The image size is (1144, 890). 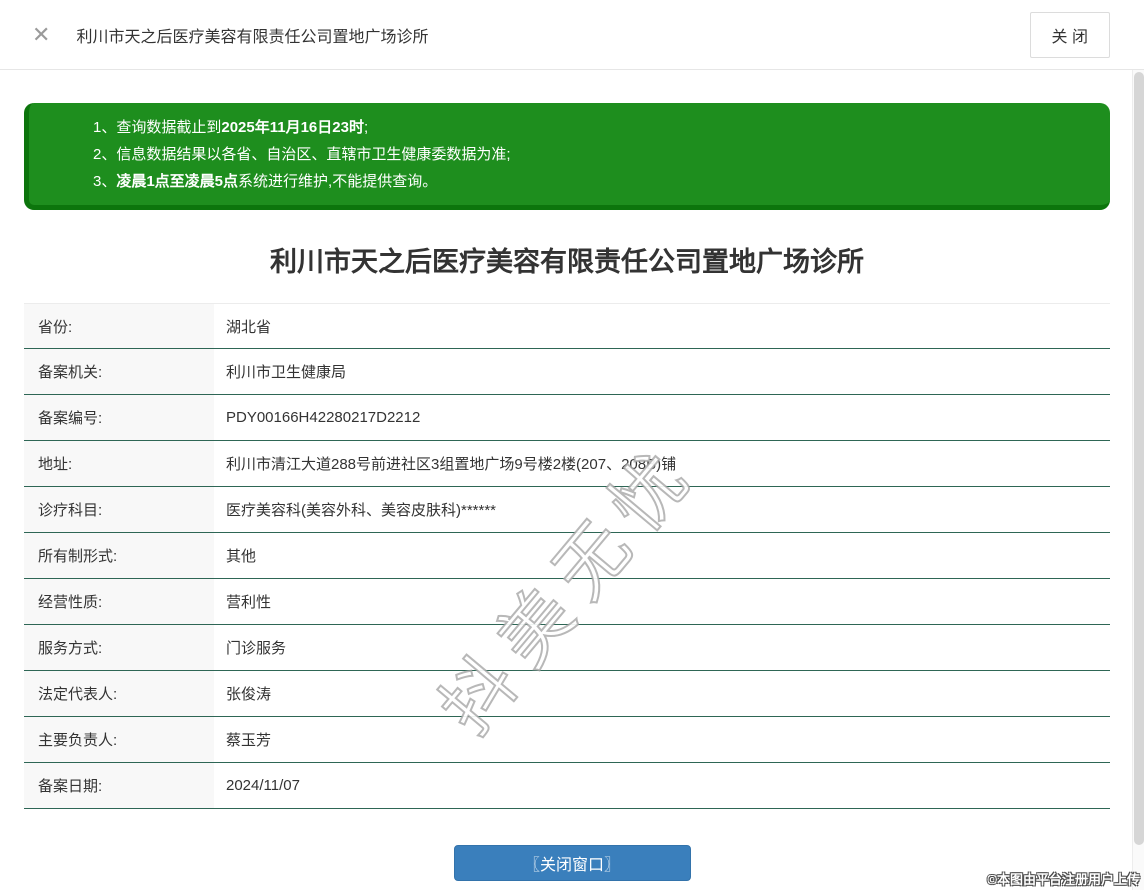 I want to click on row-value: 营利性, so click(x=249, y=602).